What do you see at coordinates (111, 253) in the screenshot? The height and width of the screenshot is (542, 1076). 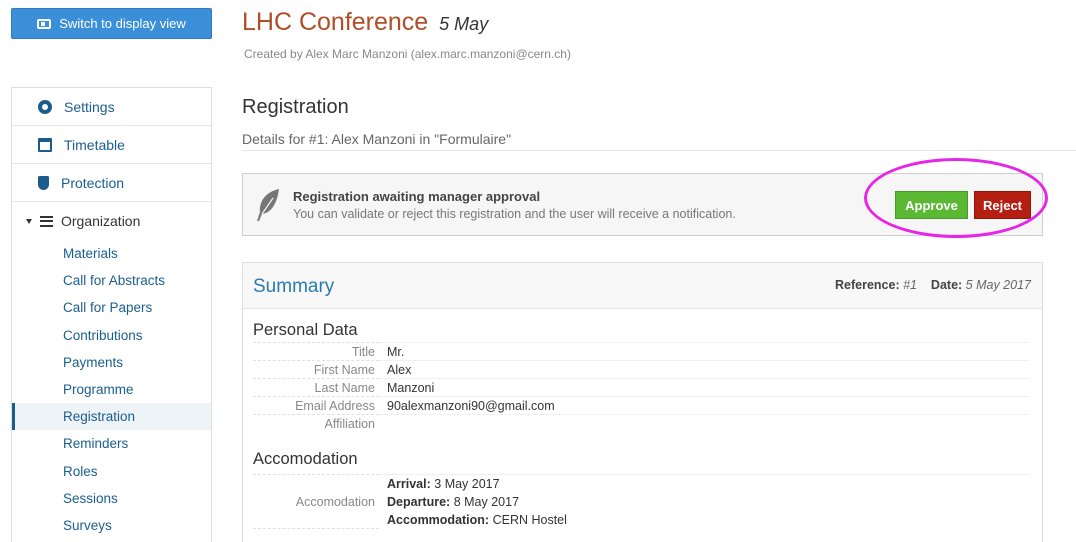 I see `sidebar-item-materials: Materials` at bounding box center [111, 253].